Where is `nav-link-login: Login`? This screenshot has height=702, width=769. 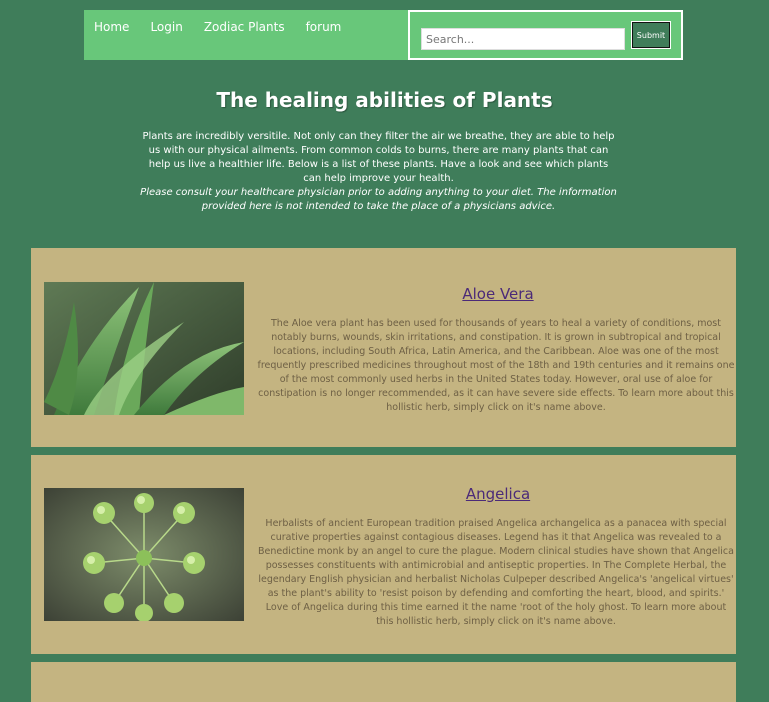 nav-link-login: Login is located at coordinates (166, 27).